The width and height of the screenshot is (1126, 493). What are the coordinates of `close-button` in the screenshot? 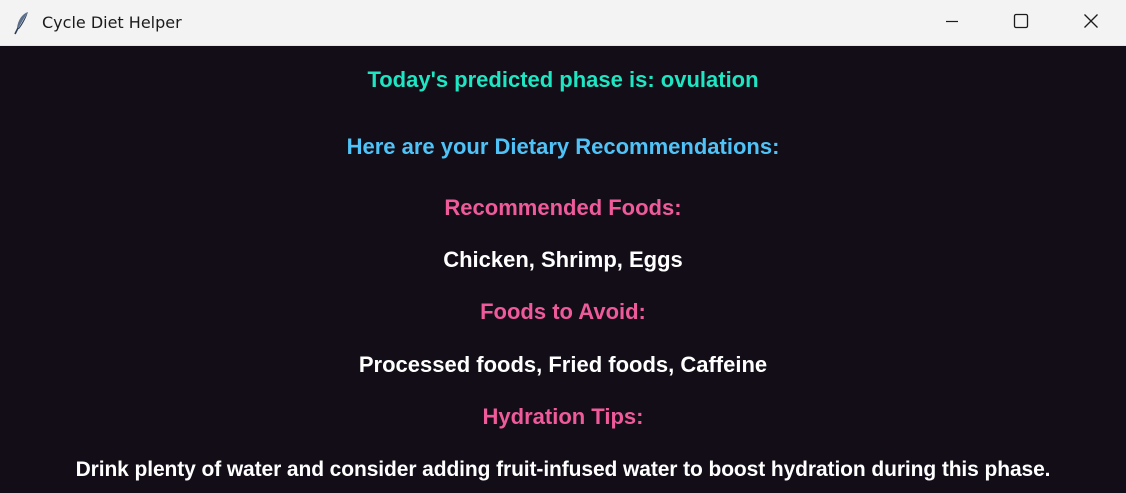 It's located at (1091, 23).